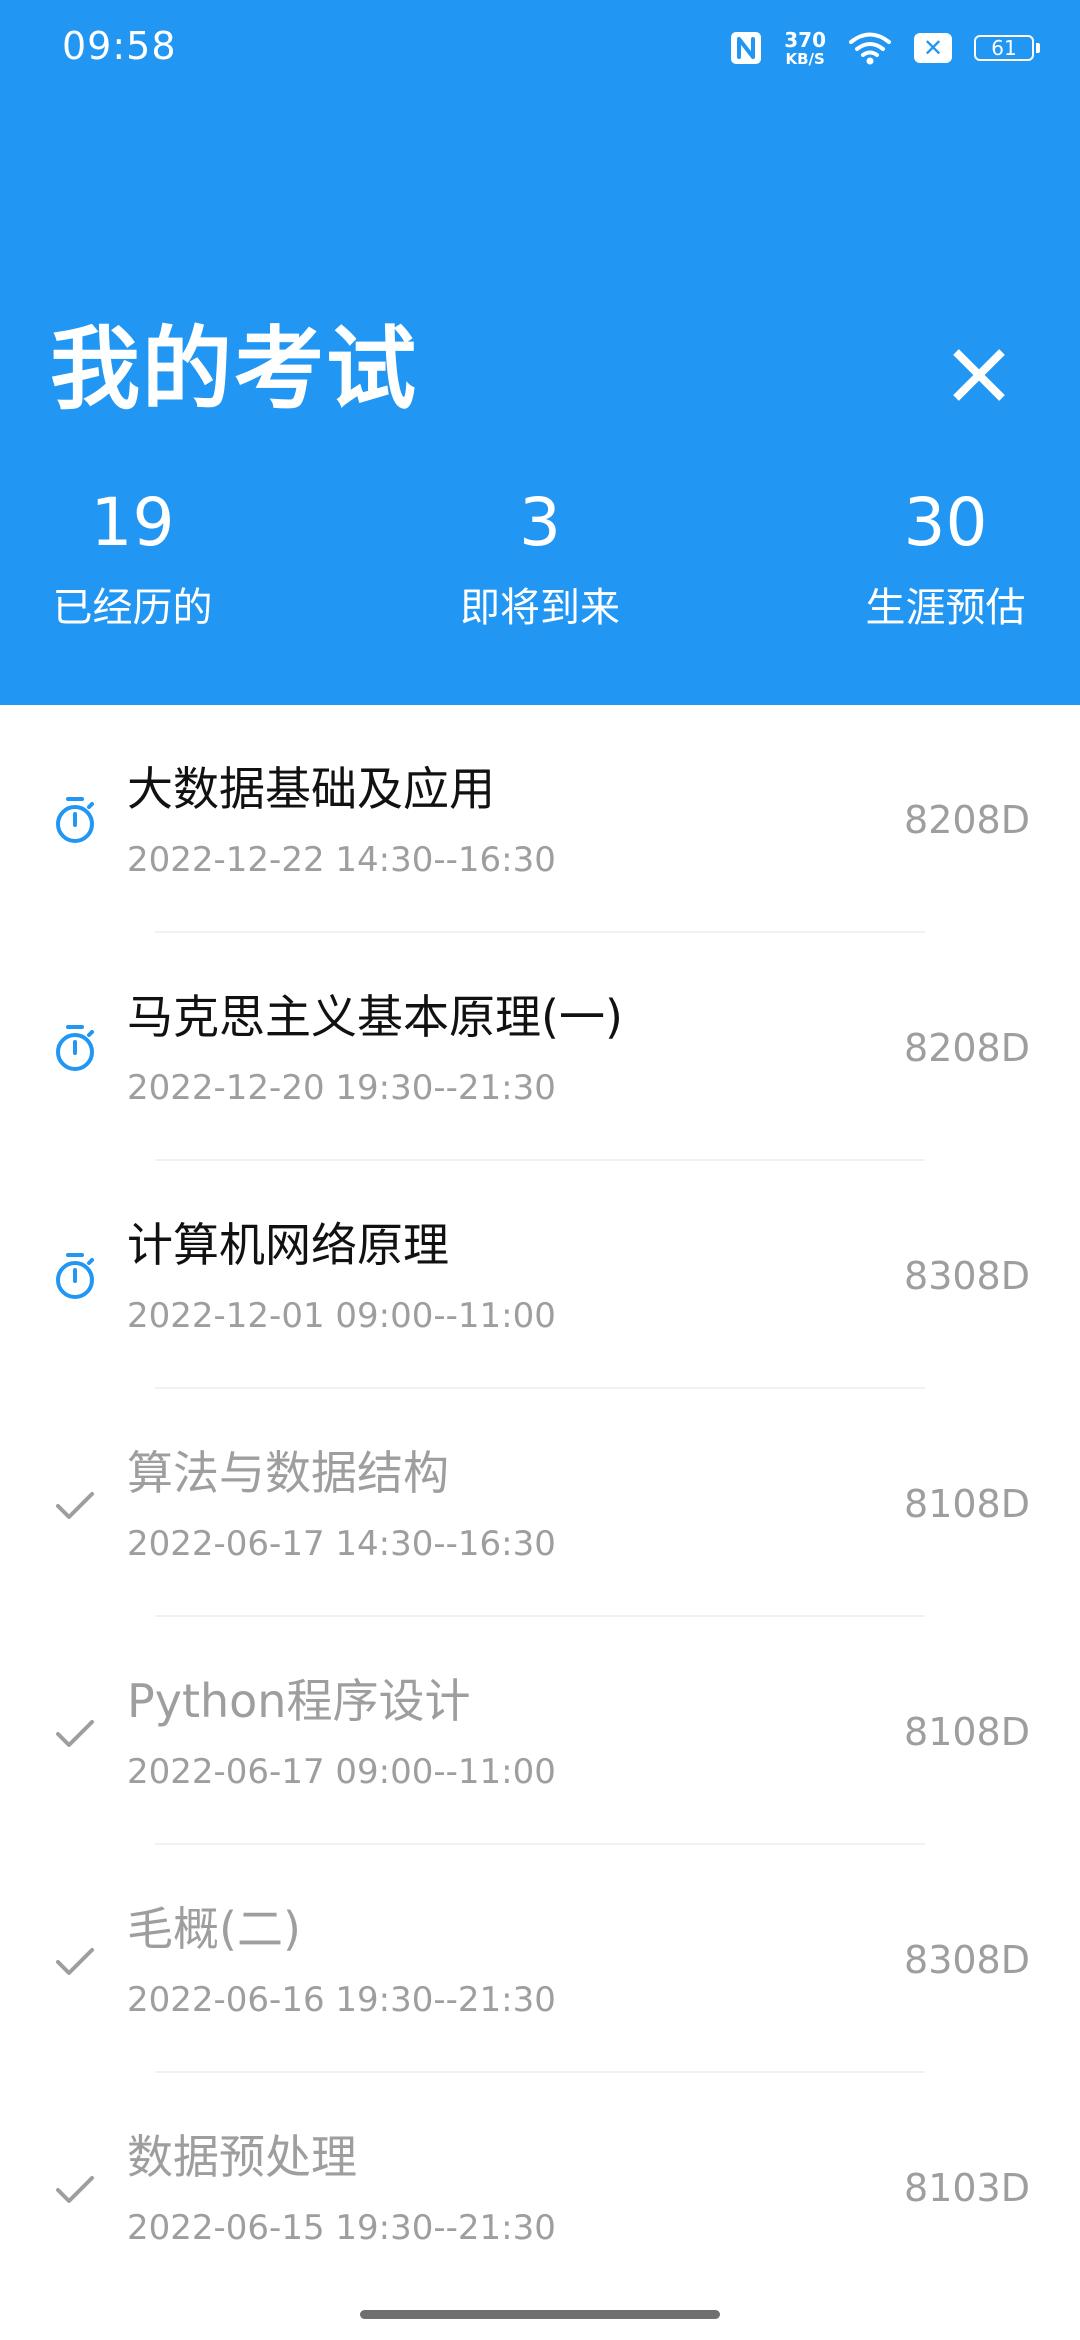 This screenshot has height=2340, width=1080. I want to click on exam-time: 2022-06-16 19:30--21:30, so click(341, 2000).